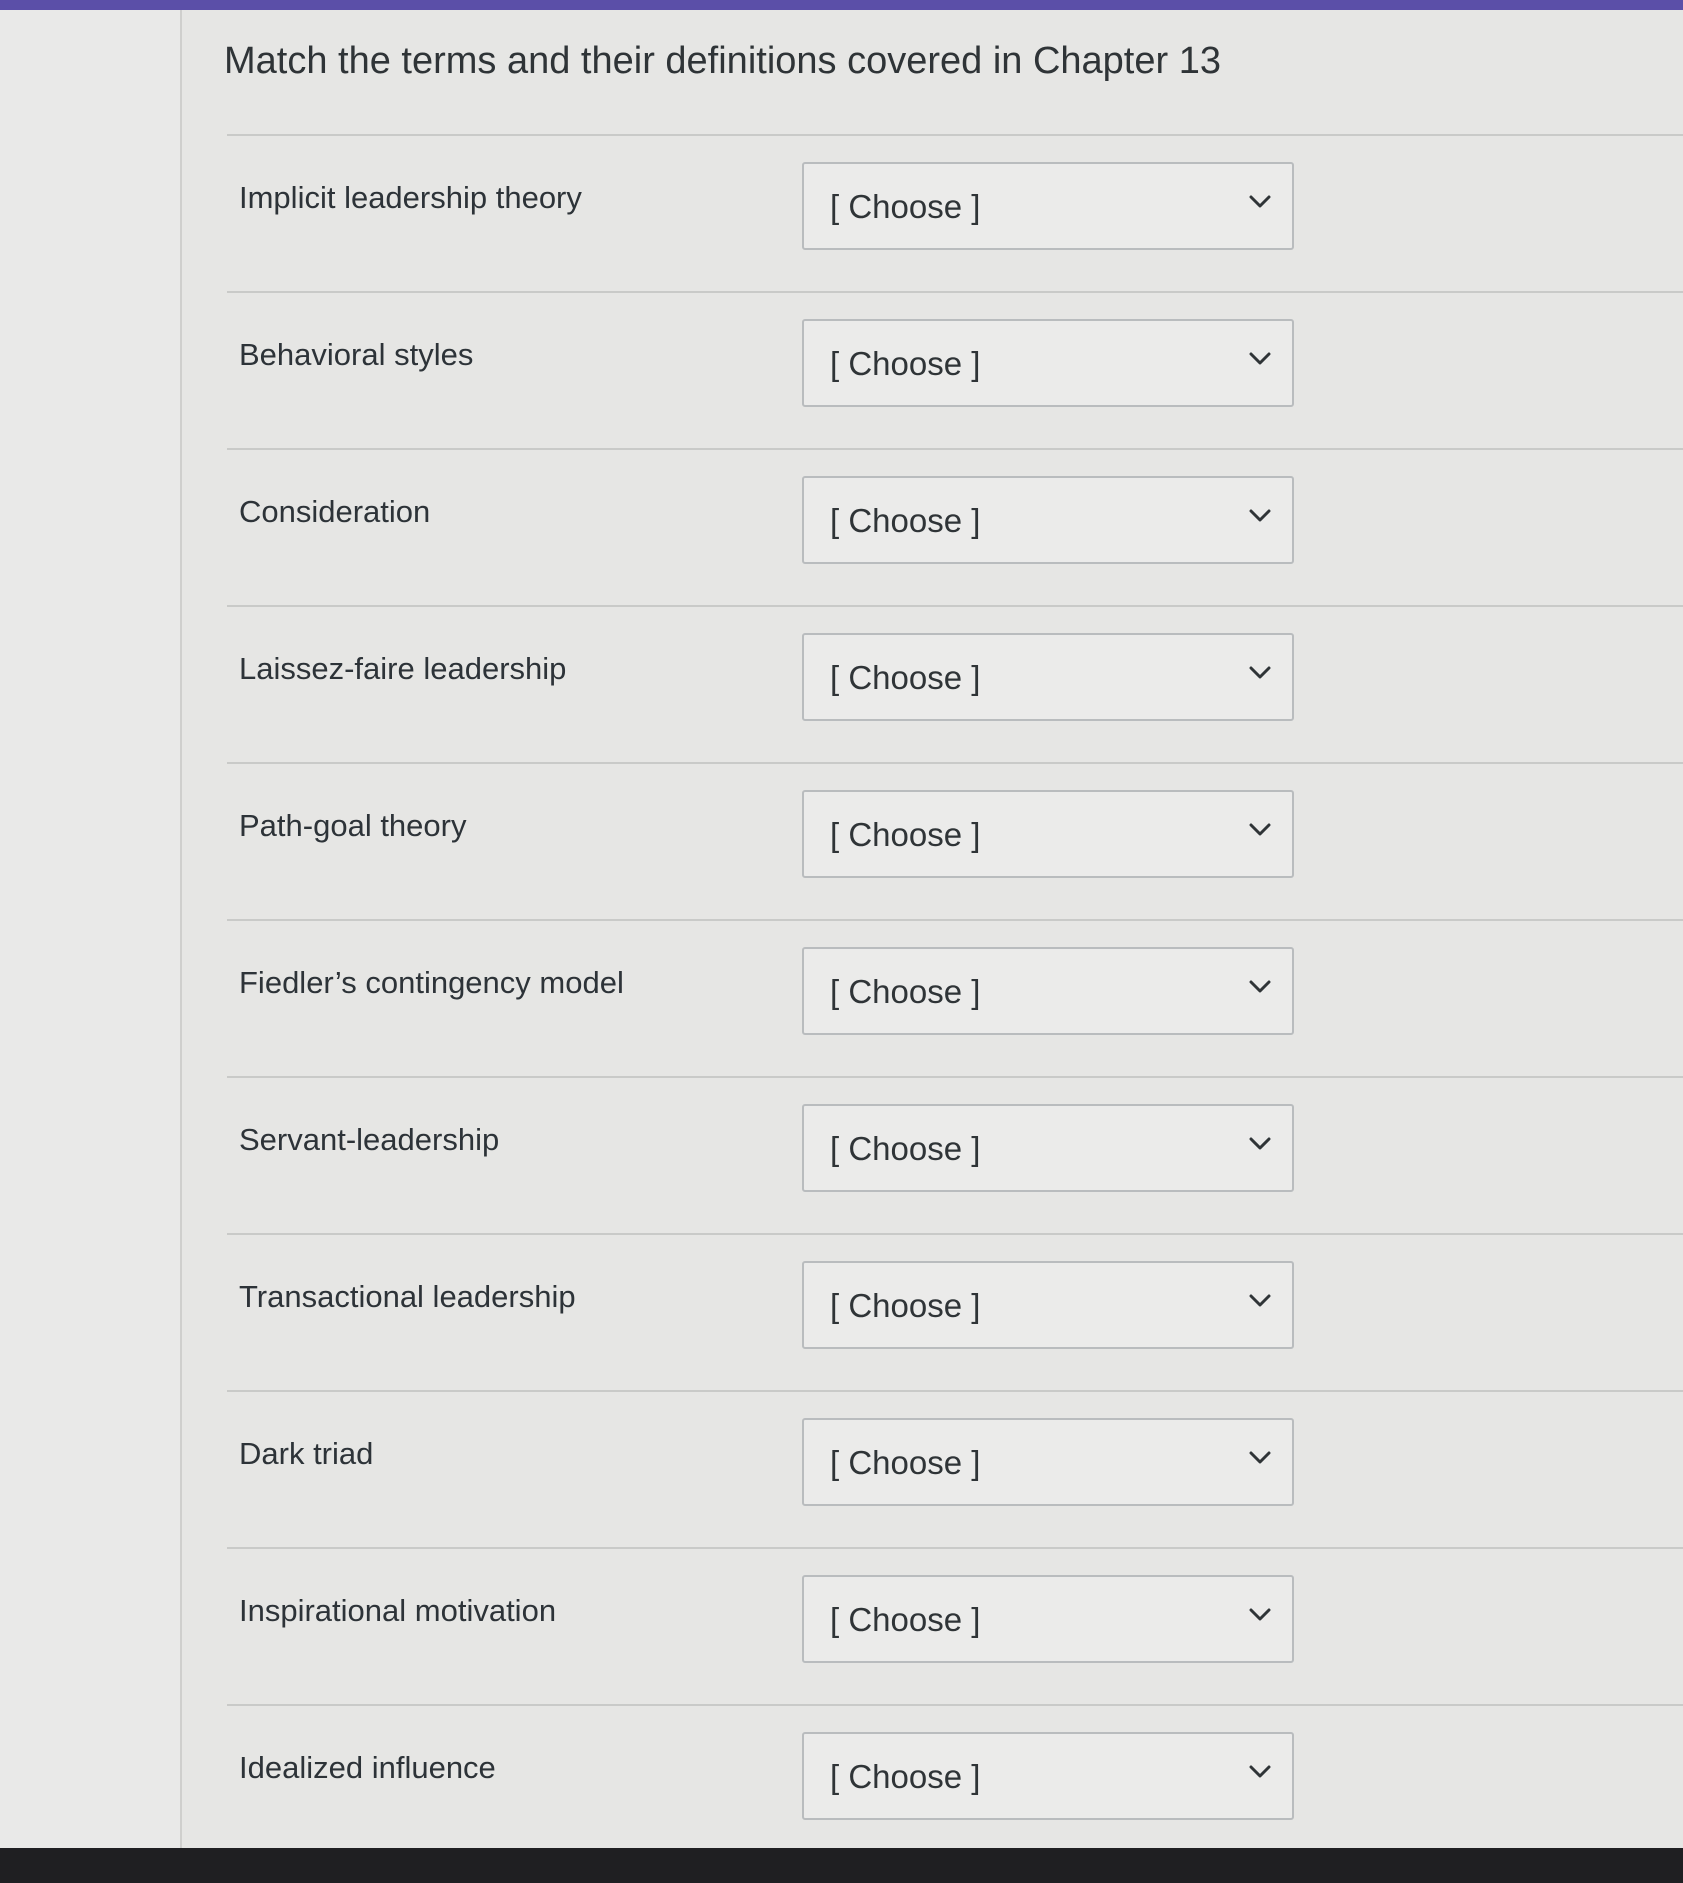 Image resolution: width=1683 pixels, height=1883 pixels. I want to click on matching-row-7: Servant-leadership [ Choose ], so click(955, 1154).